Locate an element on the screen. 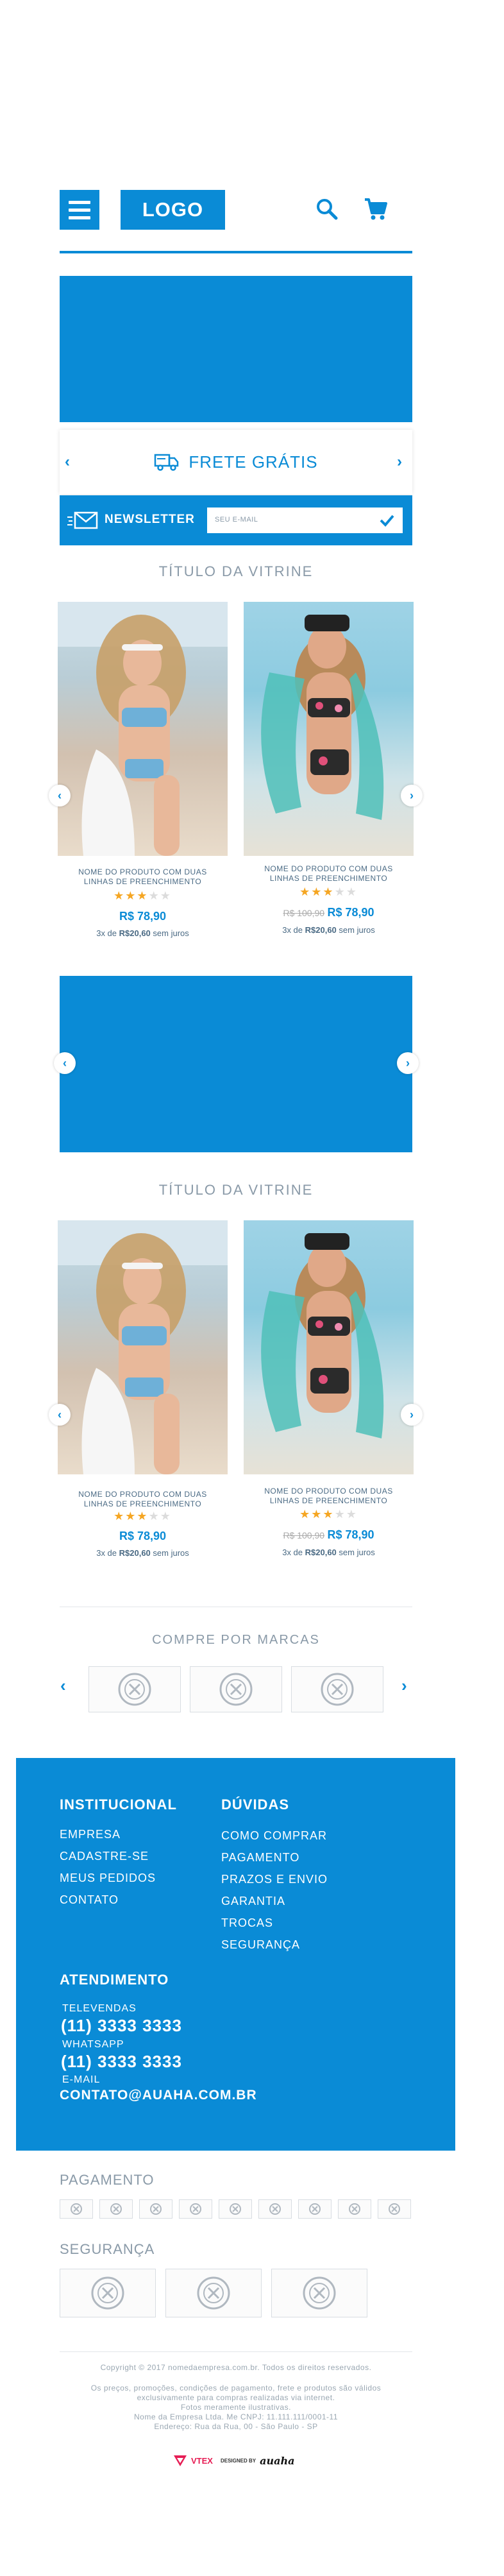  whatsapp-label: WHATSAPP is located at coordinates (93, 2044).